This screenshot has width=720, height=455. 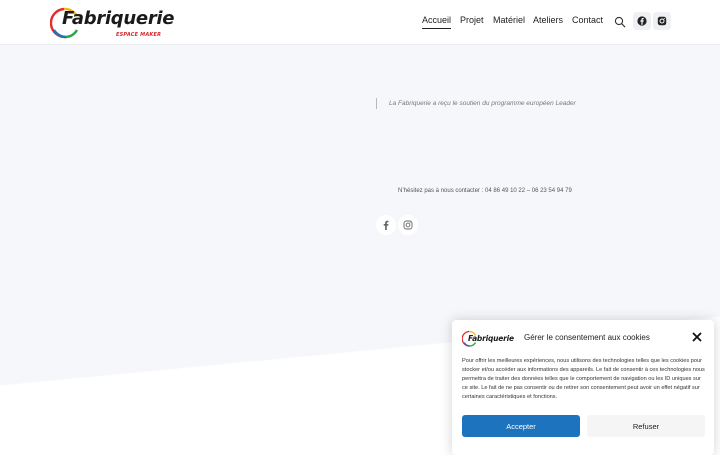 What do you see at coordinates (587, 337) in the screenshot?
I see `cookie-title: Gérer le consentement aux cookies` at bounding box center [587, 337].